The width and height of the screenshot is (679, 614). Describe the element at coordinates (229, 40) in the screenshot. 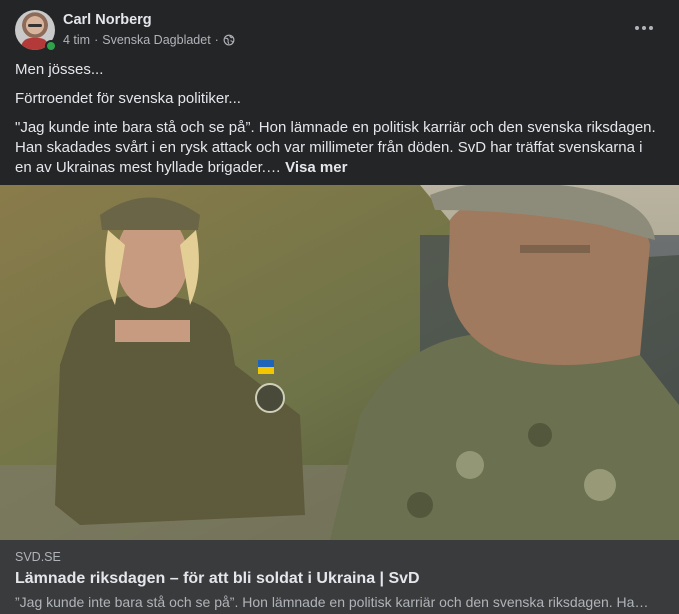

I see `globe-icon` at that location.